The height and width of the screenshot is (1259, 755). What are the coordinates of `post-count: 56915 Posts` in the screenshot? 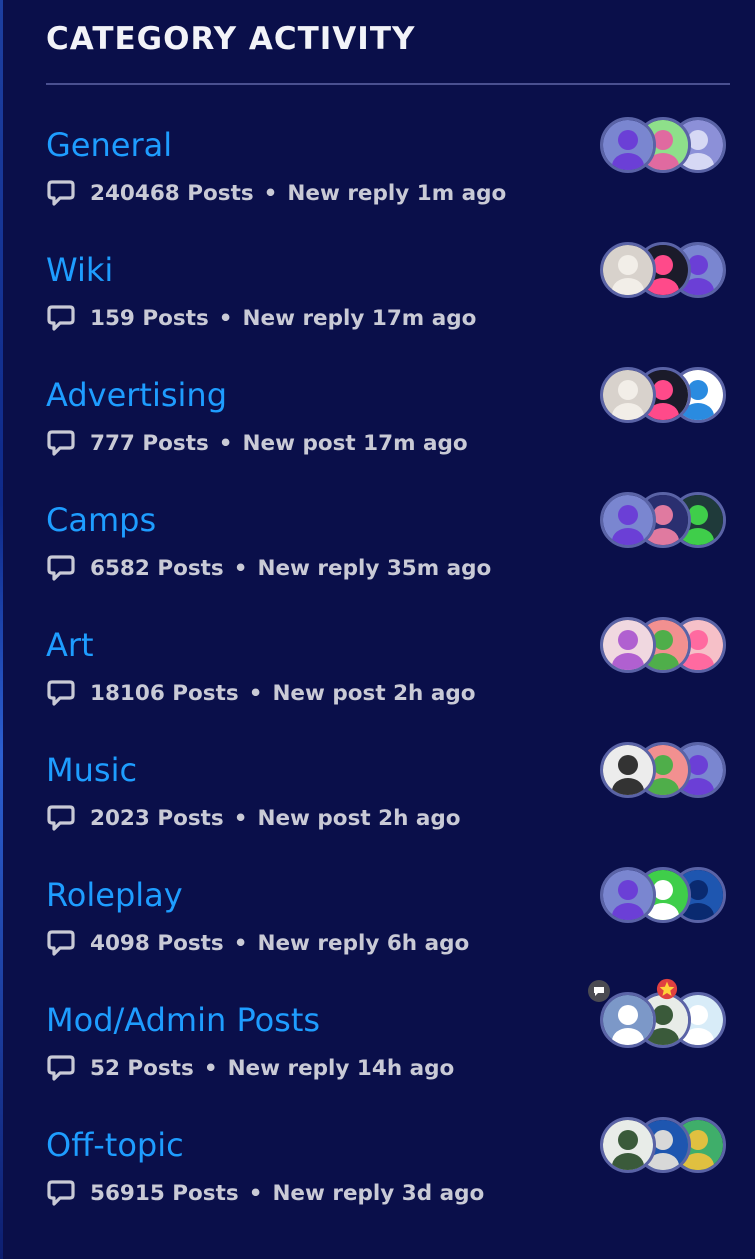 It's located at (164, 1193).